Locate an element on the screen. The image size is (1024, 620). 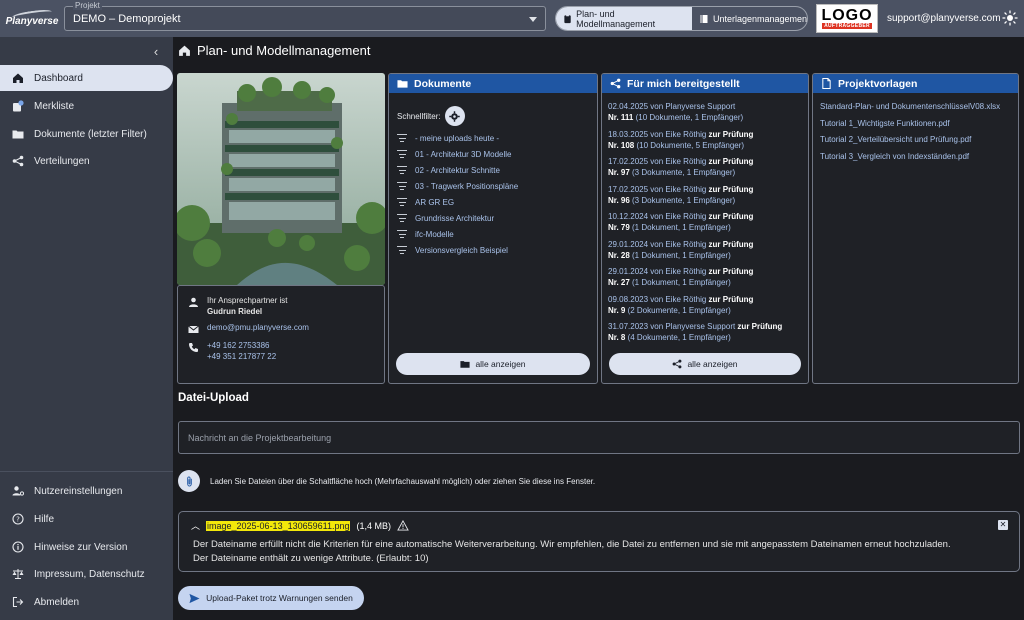
shared-card-header: Für mich bereitgestellt is located at coordinates (705, 83).